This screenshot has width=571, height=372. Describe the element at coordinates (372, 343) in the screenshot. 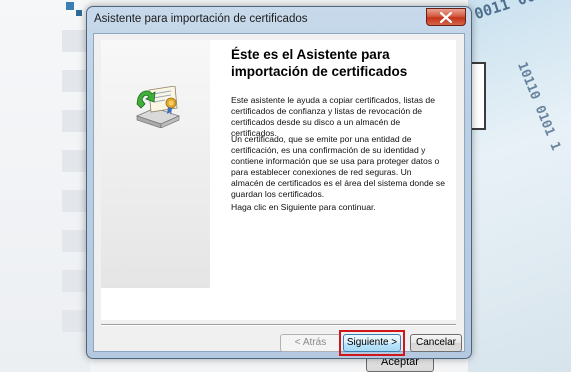

I see `next-button-highlight` at that location.